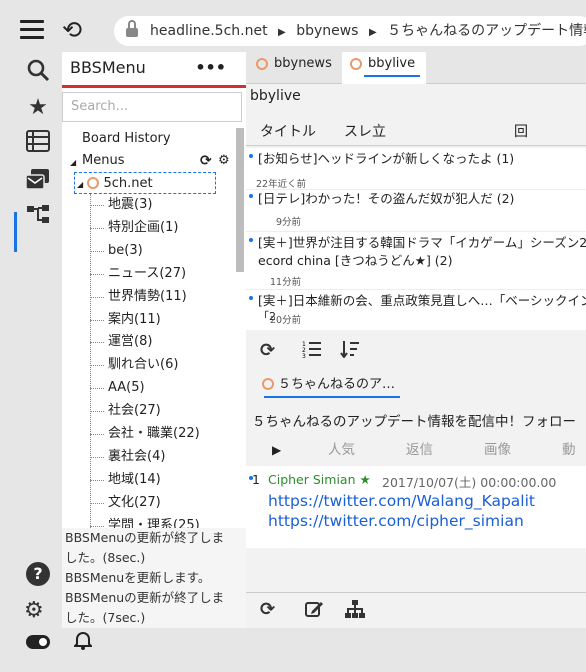 Image resolution: width=586 pixels, height=672 pixels. What do you see at coordinates (414, 422) in the screenshot?
I see `thread-title: ５ちゃんねるのアップデート情報を配信中！フォロー` at bounding box center [414, 422].